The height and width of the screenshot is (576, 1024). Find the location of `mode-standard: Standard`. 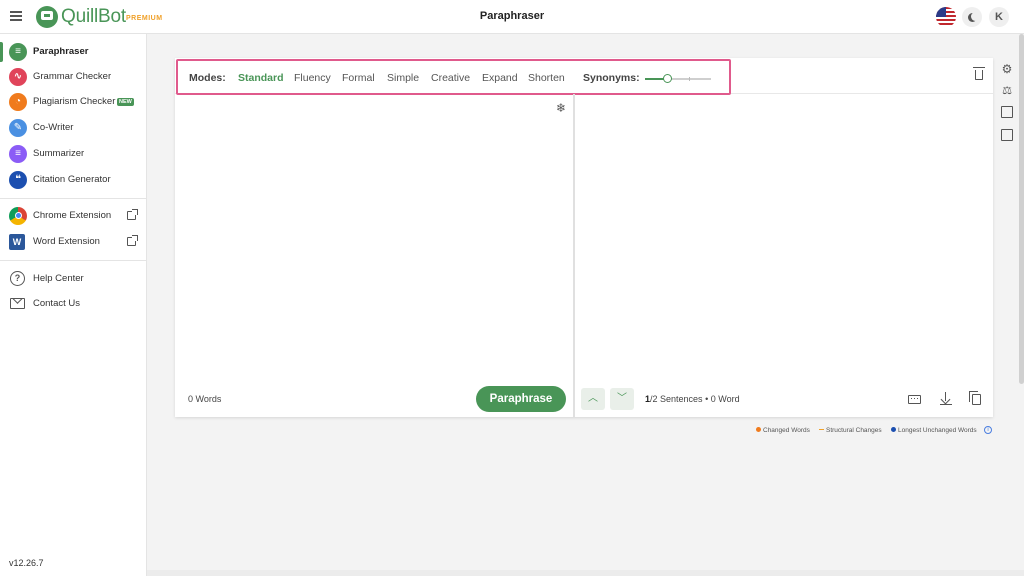

mode-standard: Standard is located at coordinates (261, 78).